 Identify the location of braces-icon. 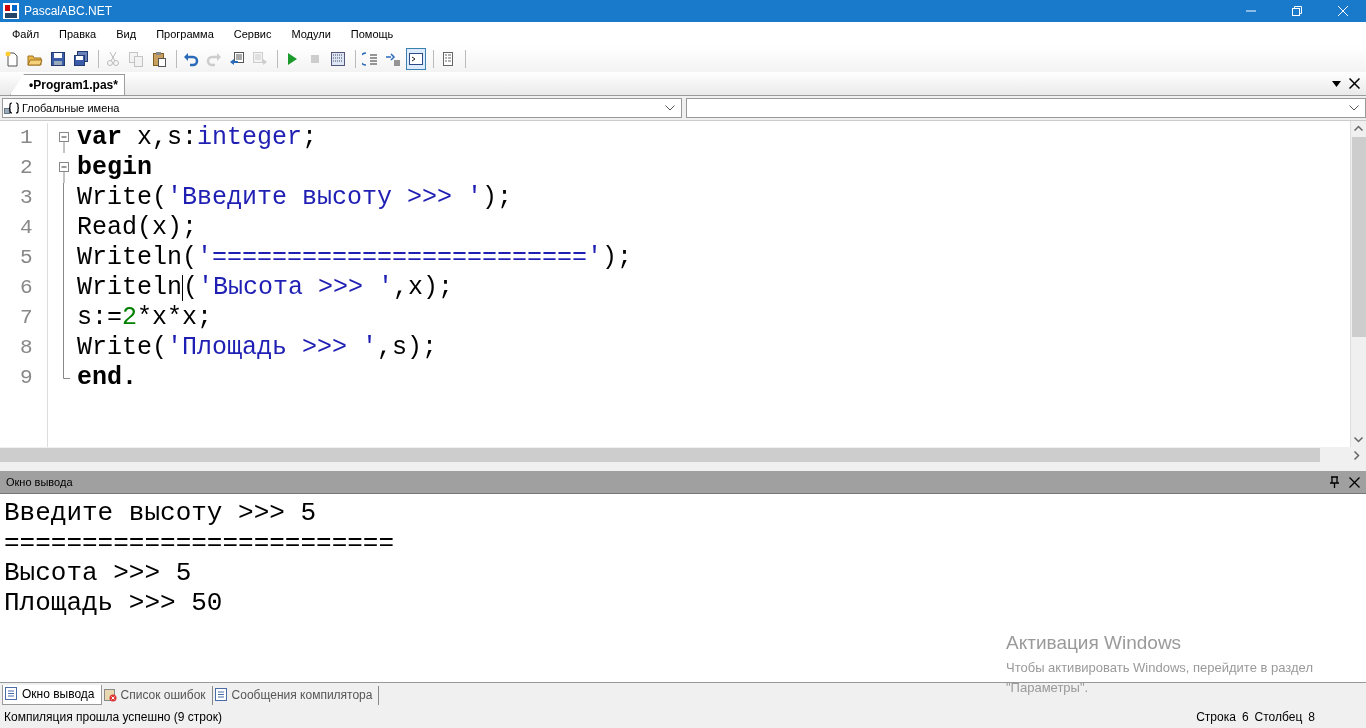
(12, 108).